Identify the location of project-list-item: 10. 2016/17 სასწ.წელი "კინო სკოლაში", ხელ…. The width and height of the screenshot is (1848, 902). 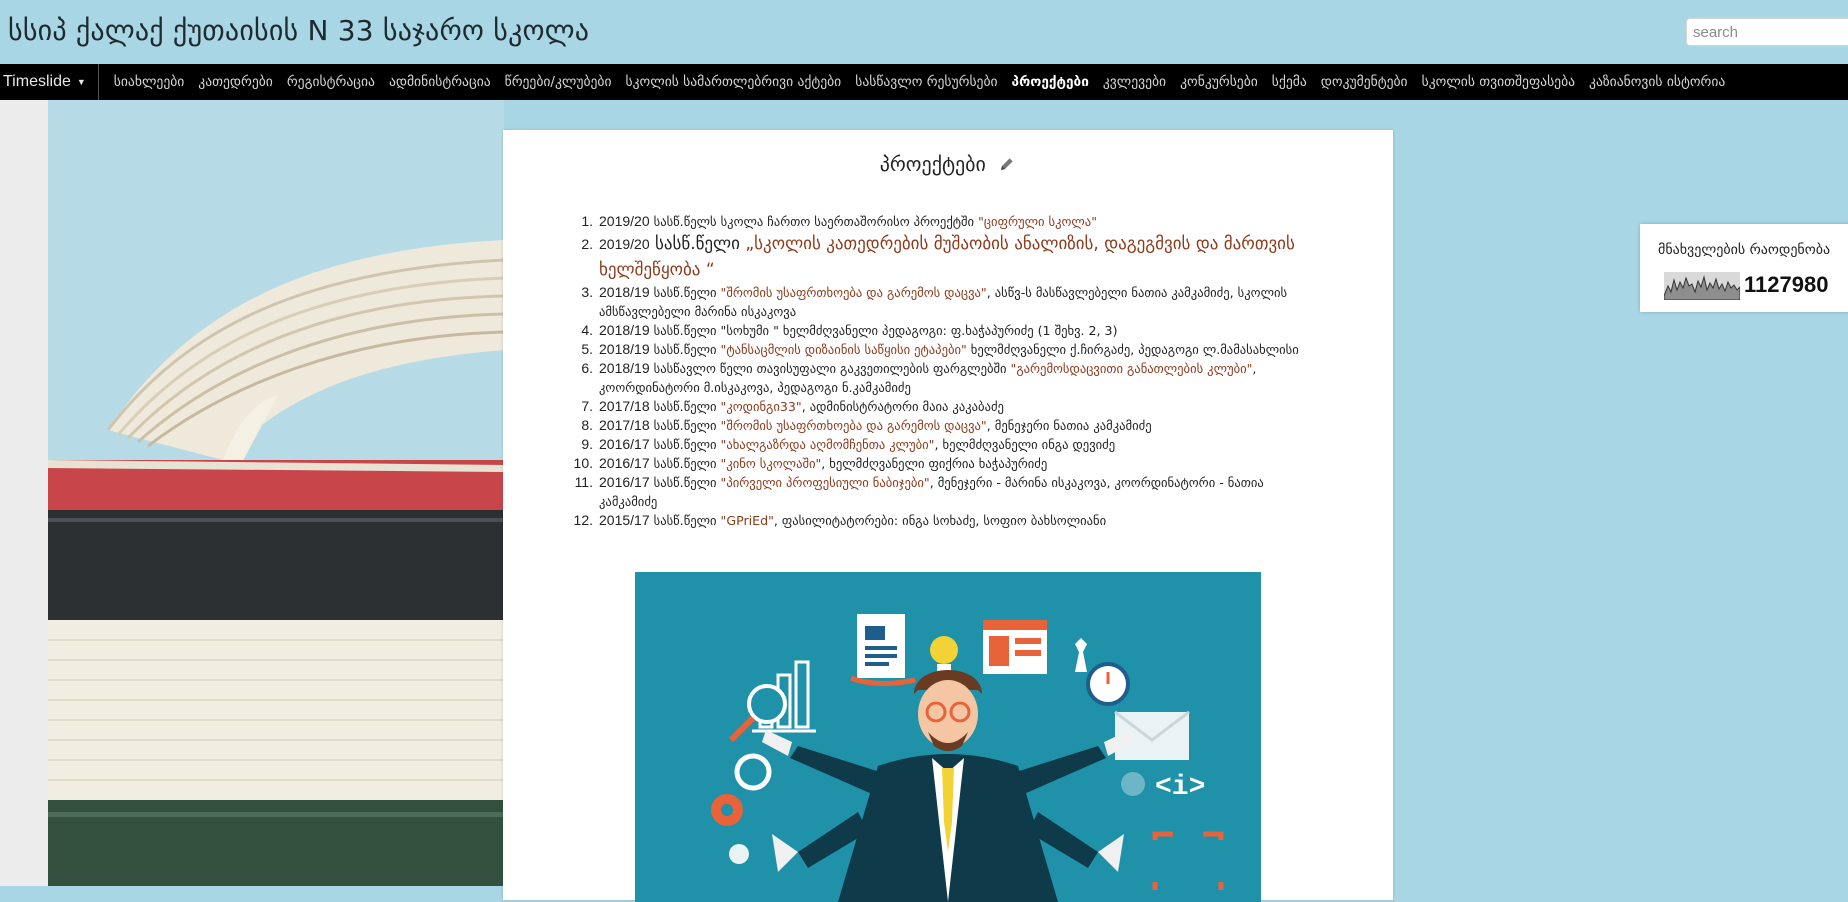
(936, 463).